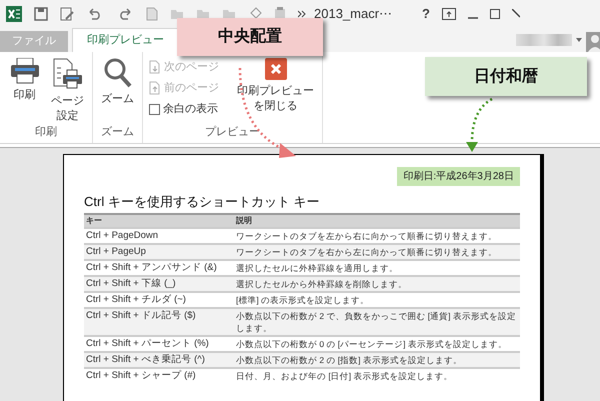 Image resolution: width=600 pixels, height=401 pixels. What do you see at coordinates (160, 300) in the screenshot?
I see `table-cell: Ctrl + Shift + チルダ (~)` at bounding box center [160, 300].